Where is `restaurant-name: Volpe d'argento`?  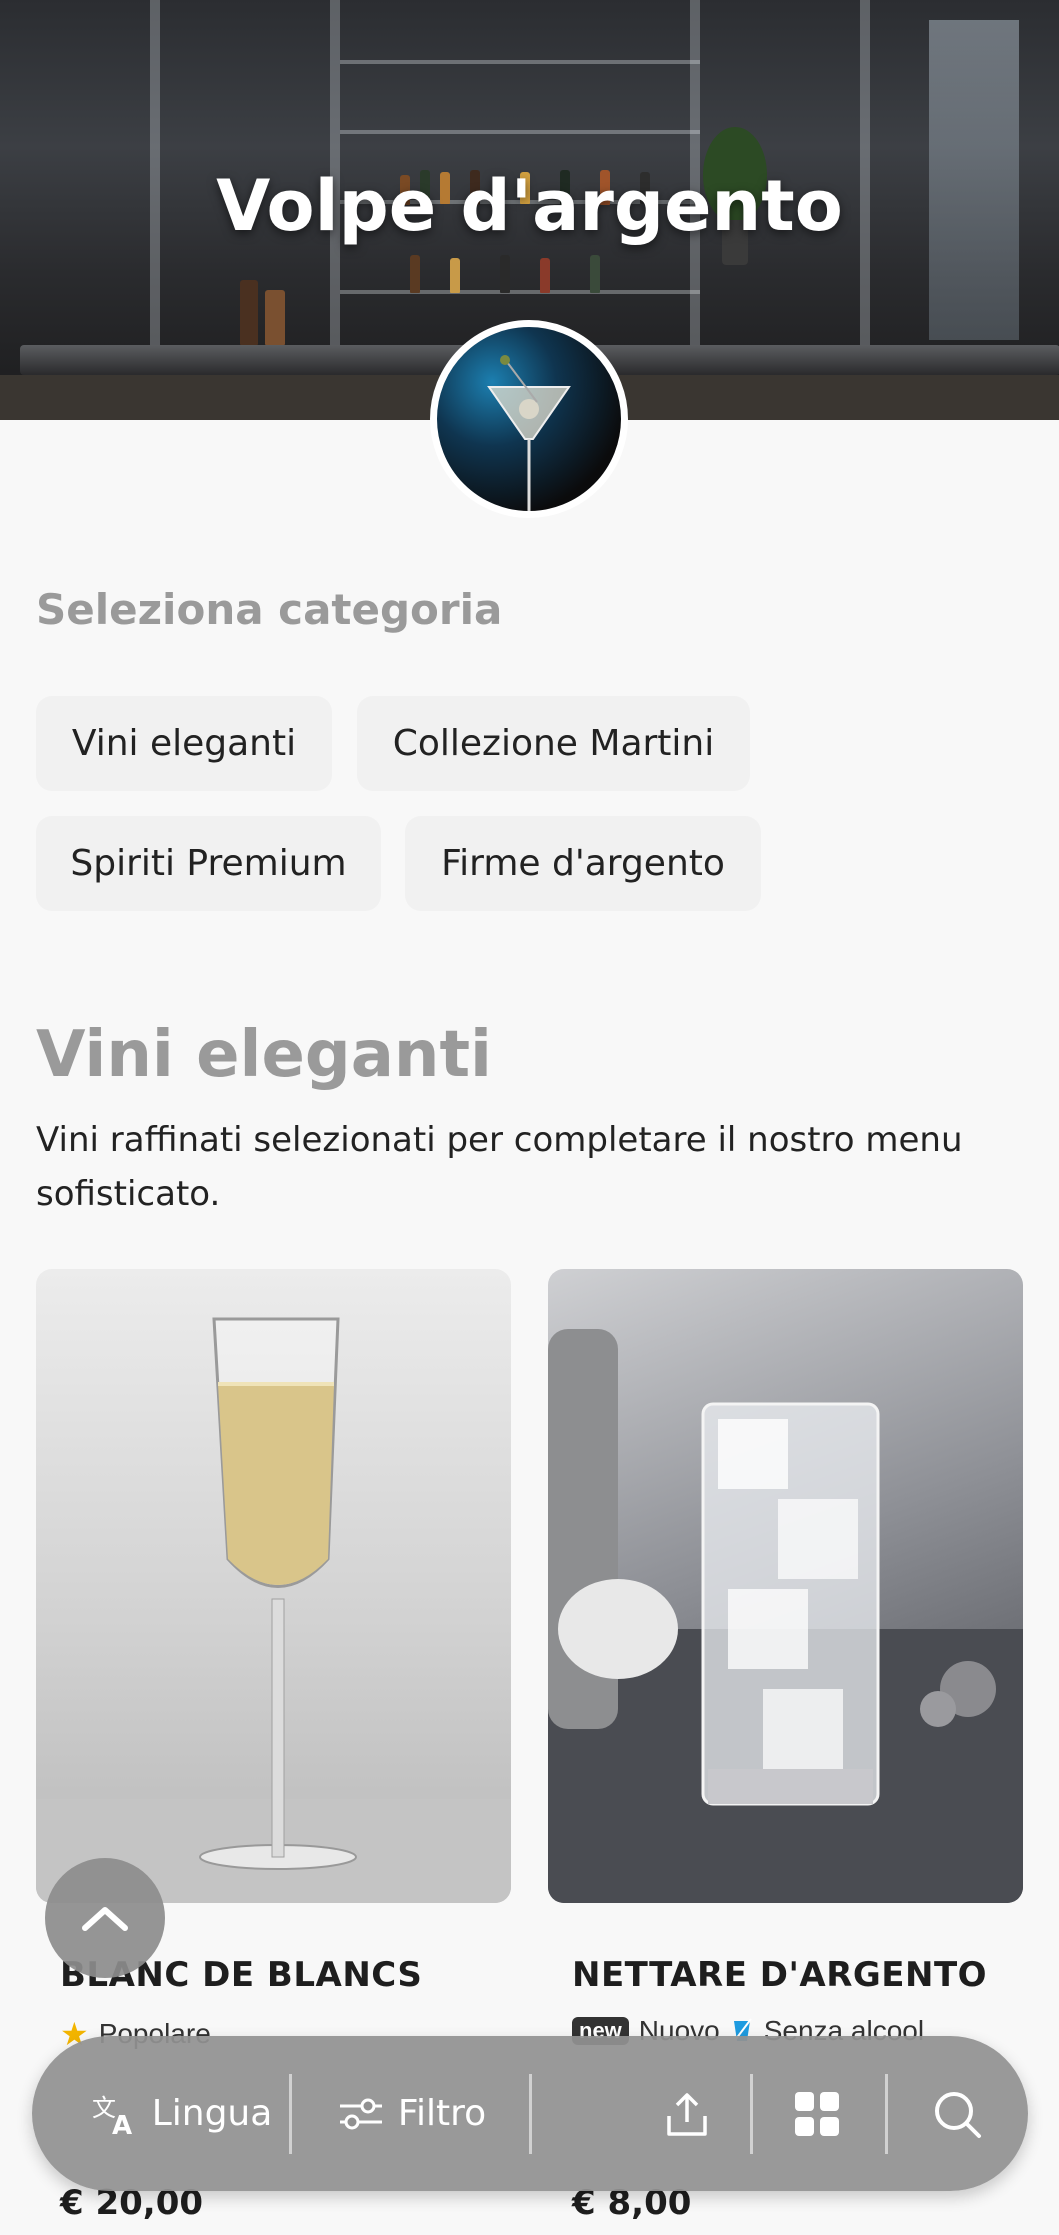 restaurant-name: Volpe d'argento is located at coordinates (529, 206).